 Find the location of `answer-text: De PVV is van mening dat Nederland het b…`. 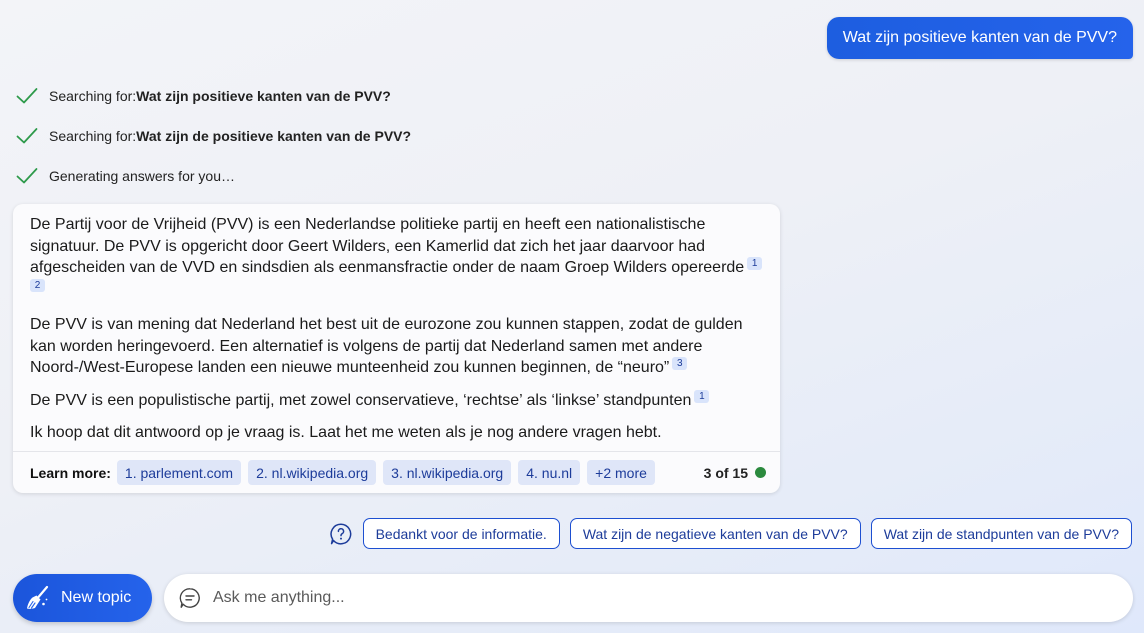

answer-text: De PVV is van mening dat Nederland het b… is located at coordinates (386, 346).